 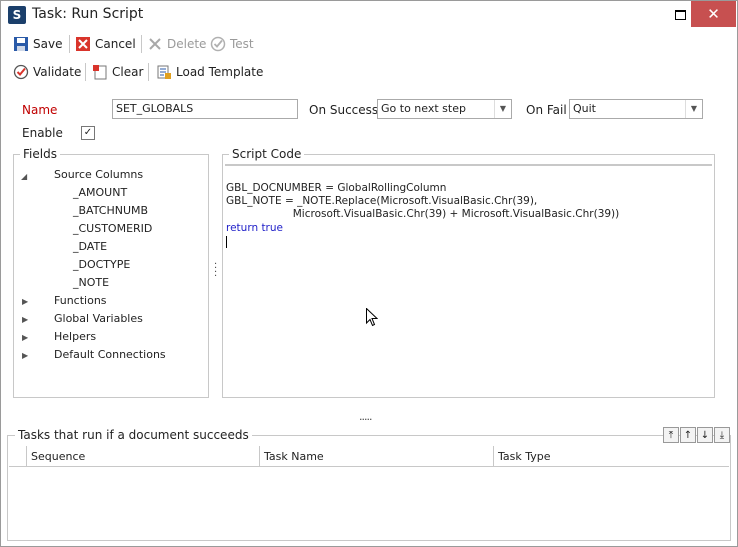 What do you see at coordinates (372, 318) in the screenshot?
I see `mouse-pointer-icon` at bounding box center [372, 318].